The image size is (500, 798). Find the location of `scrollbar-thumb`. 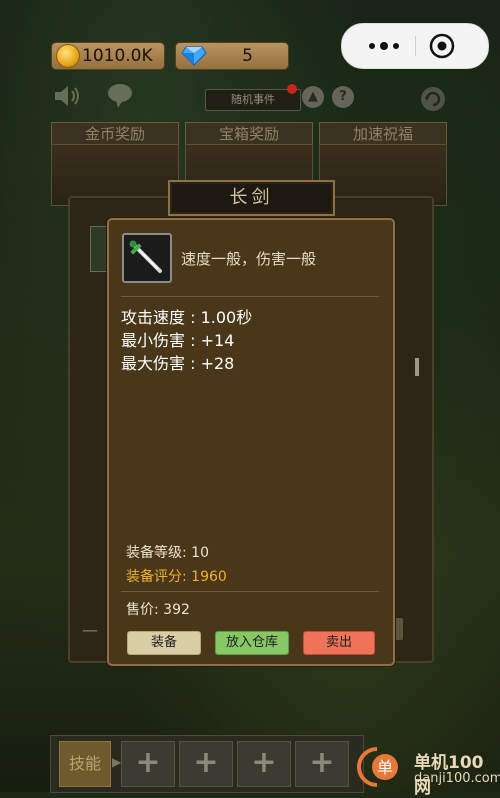

scrollbar-thumb is located at coordinates (417, 367).